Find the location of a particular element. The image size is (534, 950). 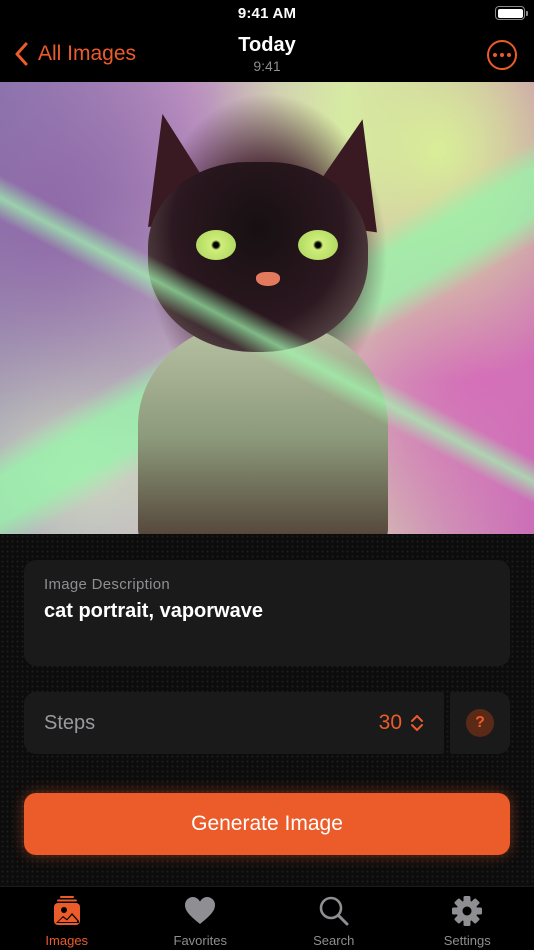

page-subtitle: 9:41 is located at coordinates (267, 66).